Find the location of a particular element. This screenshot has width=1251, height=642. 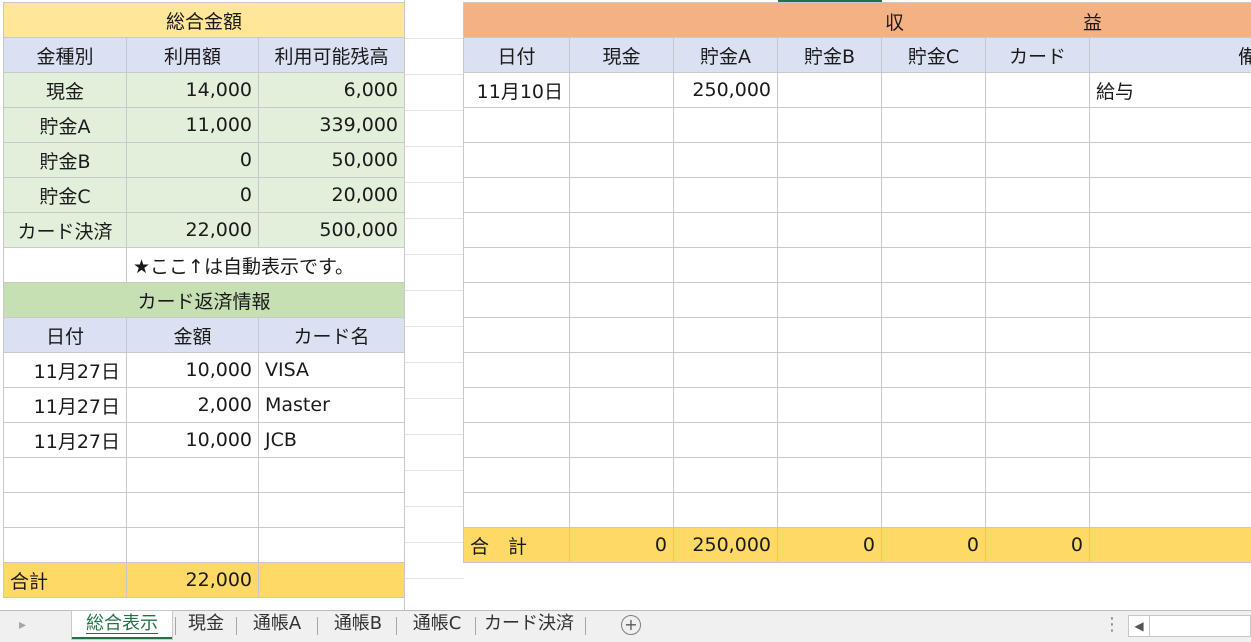

used-amount: 14,000 is located at coordinates (192, 90).